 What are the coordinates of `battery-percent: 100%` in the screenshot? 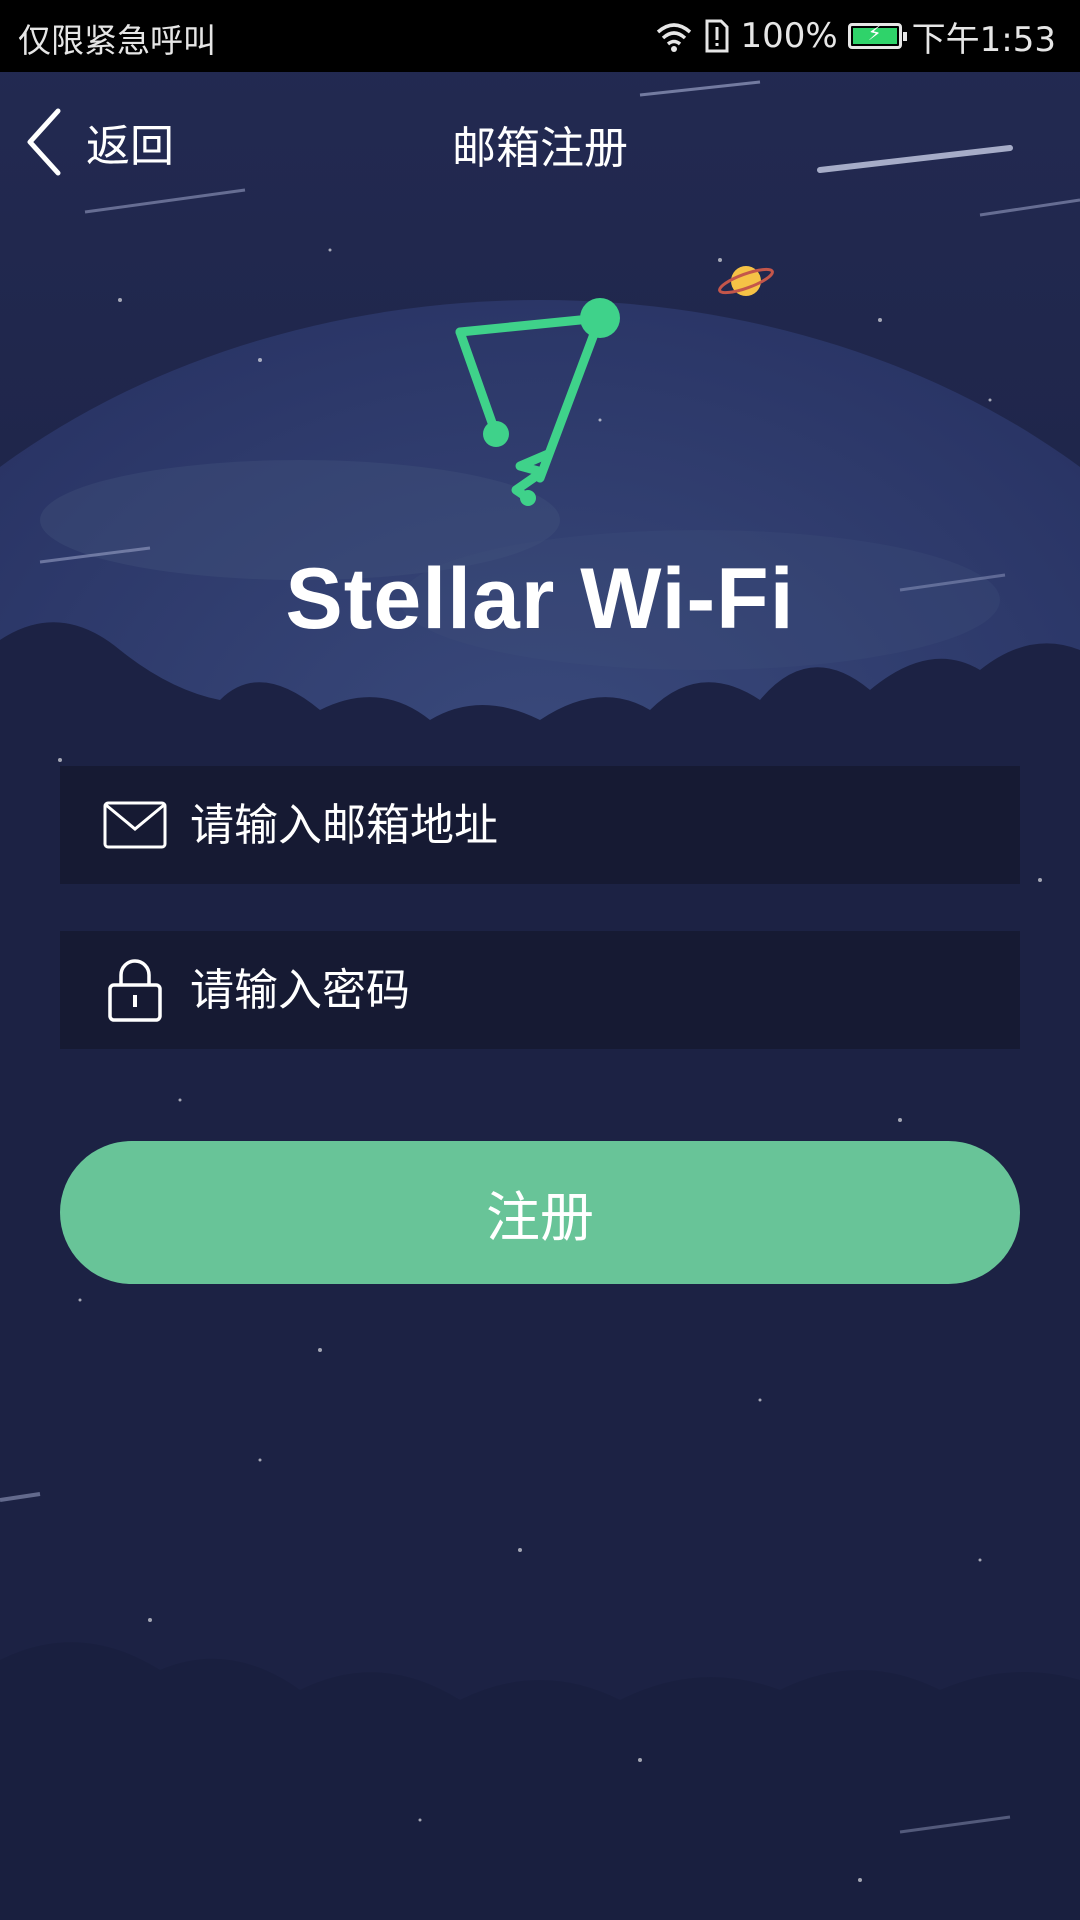 It's located at (789, 36).